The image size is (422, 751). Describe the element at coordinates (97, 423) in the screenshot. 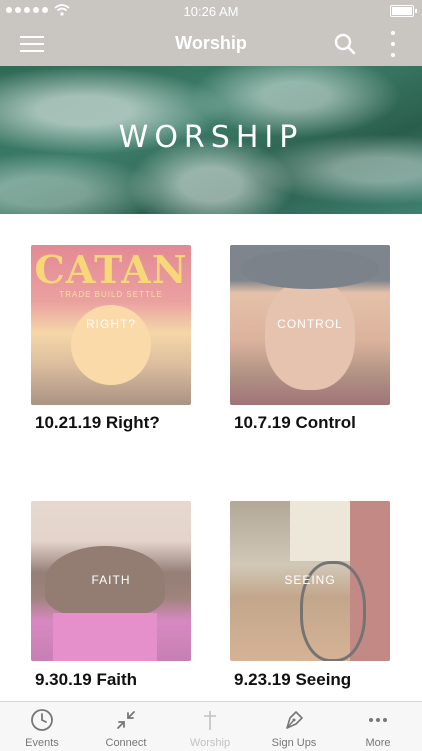

I see `sermon-title: 10.21.19 Right?` at that location.